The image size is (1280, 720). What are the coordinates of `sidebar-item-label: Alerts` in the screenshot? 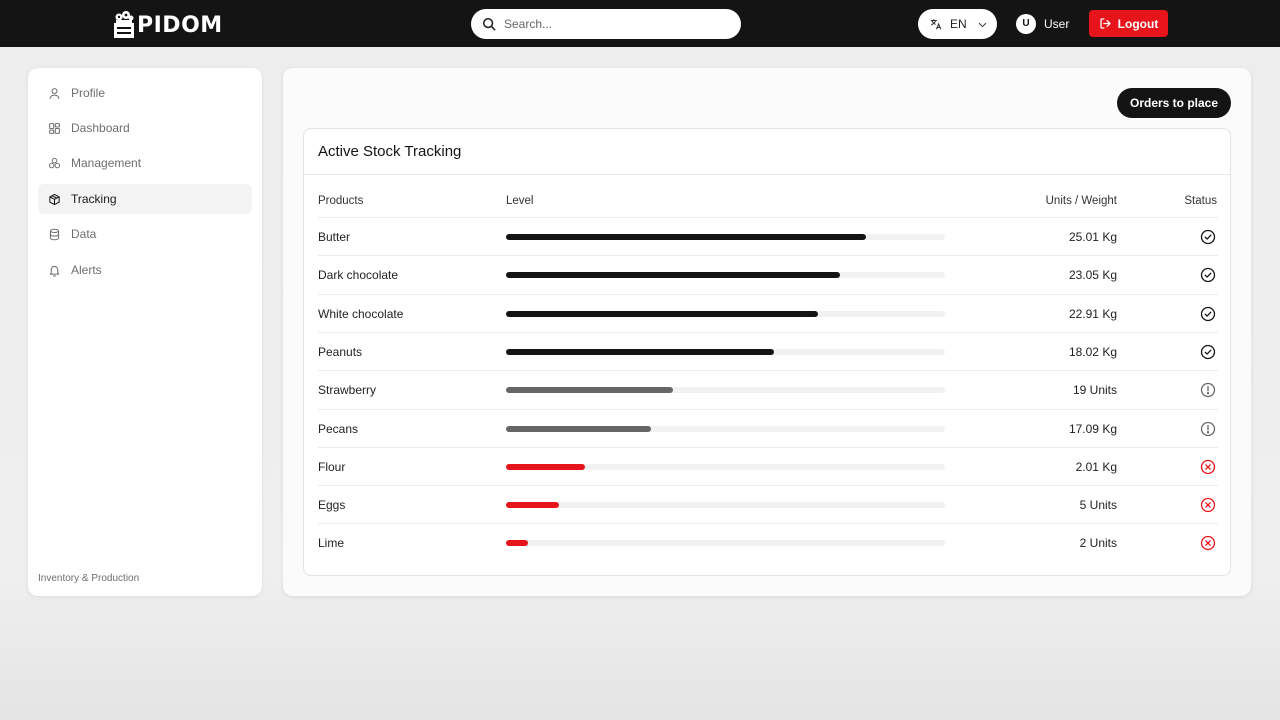 It's located at (86, 270).